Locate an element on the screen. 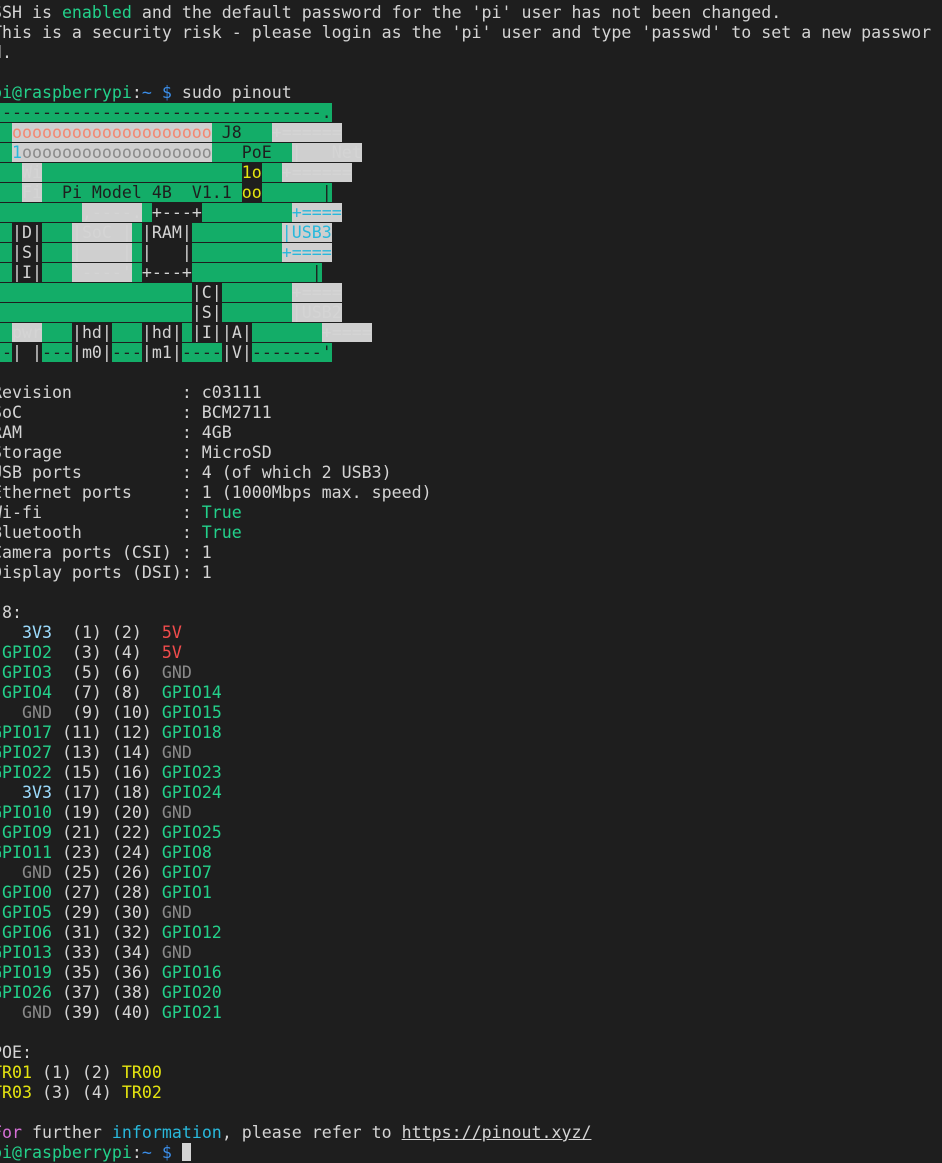  terminal-text: True is located at coordinates (221, 532).